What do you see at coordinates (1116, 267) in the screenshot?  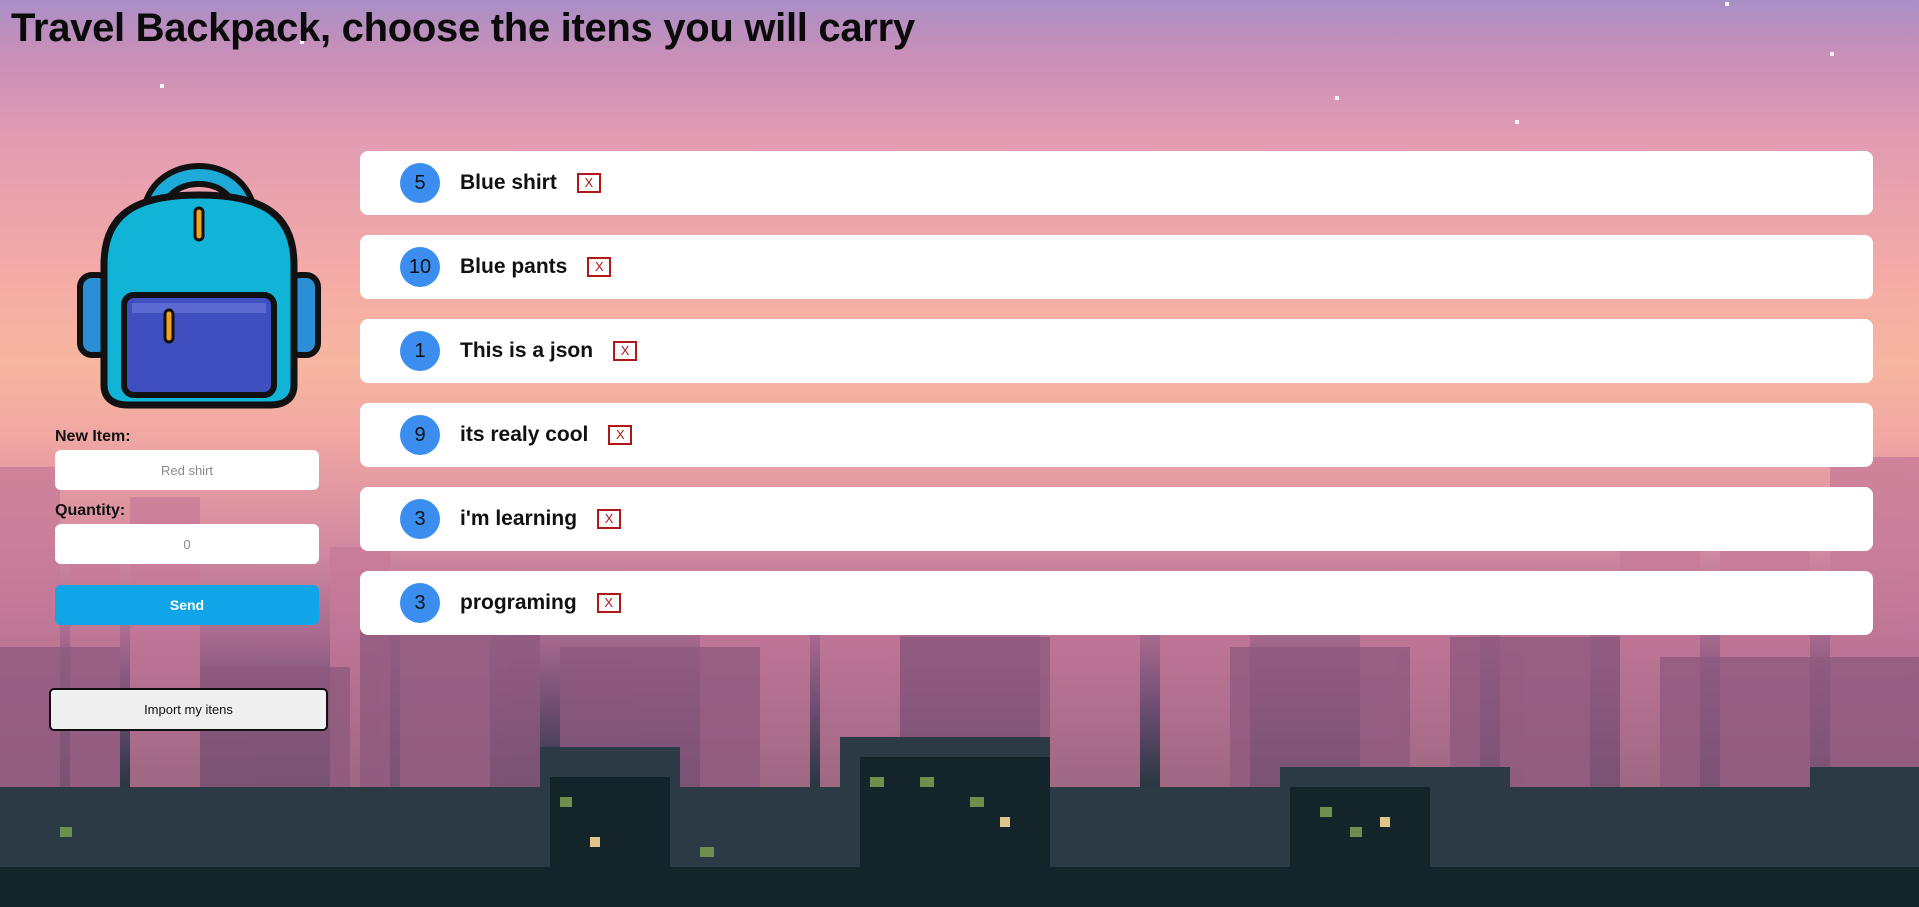 I see `list-item: 10 Blue pants X` at bounding box center [1116, 267].